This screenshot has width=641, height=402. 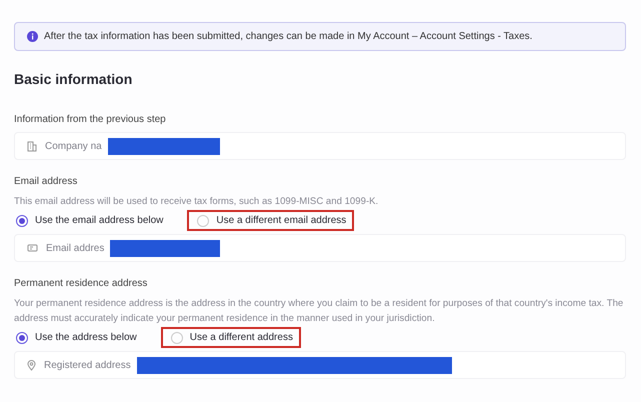 I want to click on highlighted-radio-option: Use a different email address, so click(x=270, y=220).